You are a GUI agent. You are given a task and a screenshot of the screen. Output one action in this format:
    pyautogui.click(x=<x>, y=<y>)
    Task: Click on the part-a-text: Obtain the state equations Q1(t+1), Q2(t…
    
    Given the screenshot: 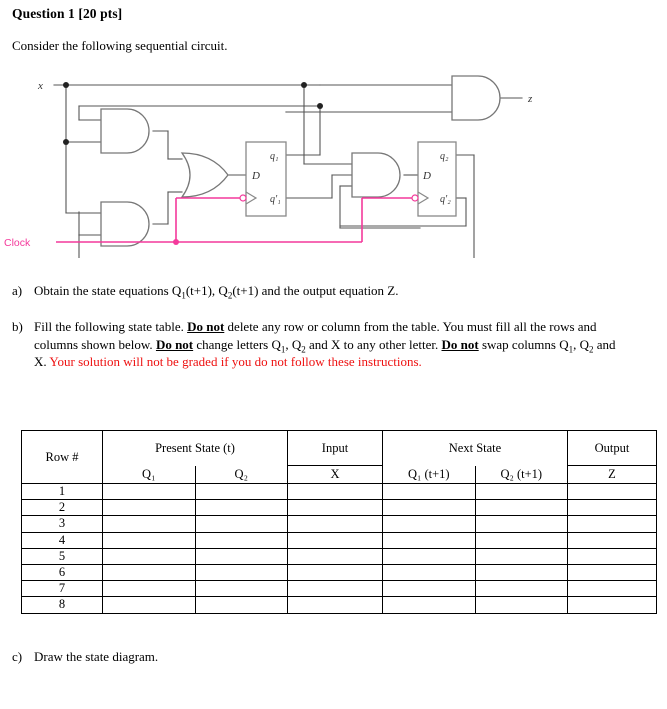 What is the action you would take?
    pyautogui.click(x=216, y=292)
    